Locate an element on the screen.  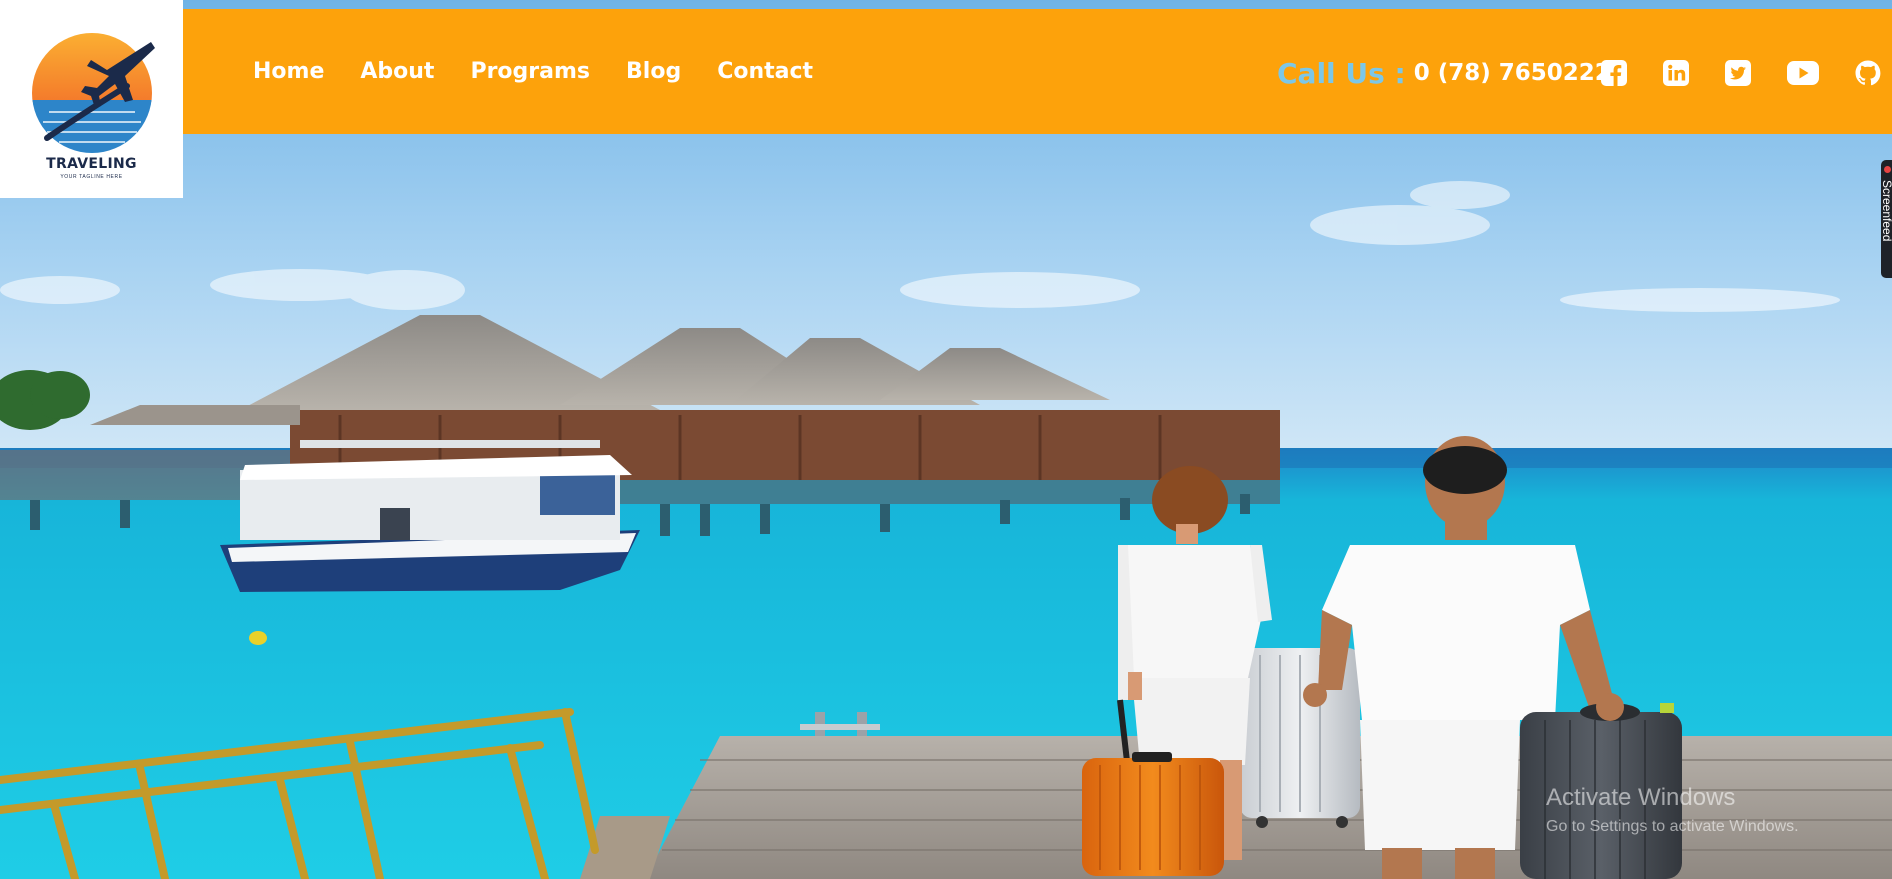
call-us: Call Us : 0 (78) 7650222 is located at coordinates (1444, 73).